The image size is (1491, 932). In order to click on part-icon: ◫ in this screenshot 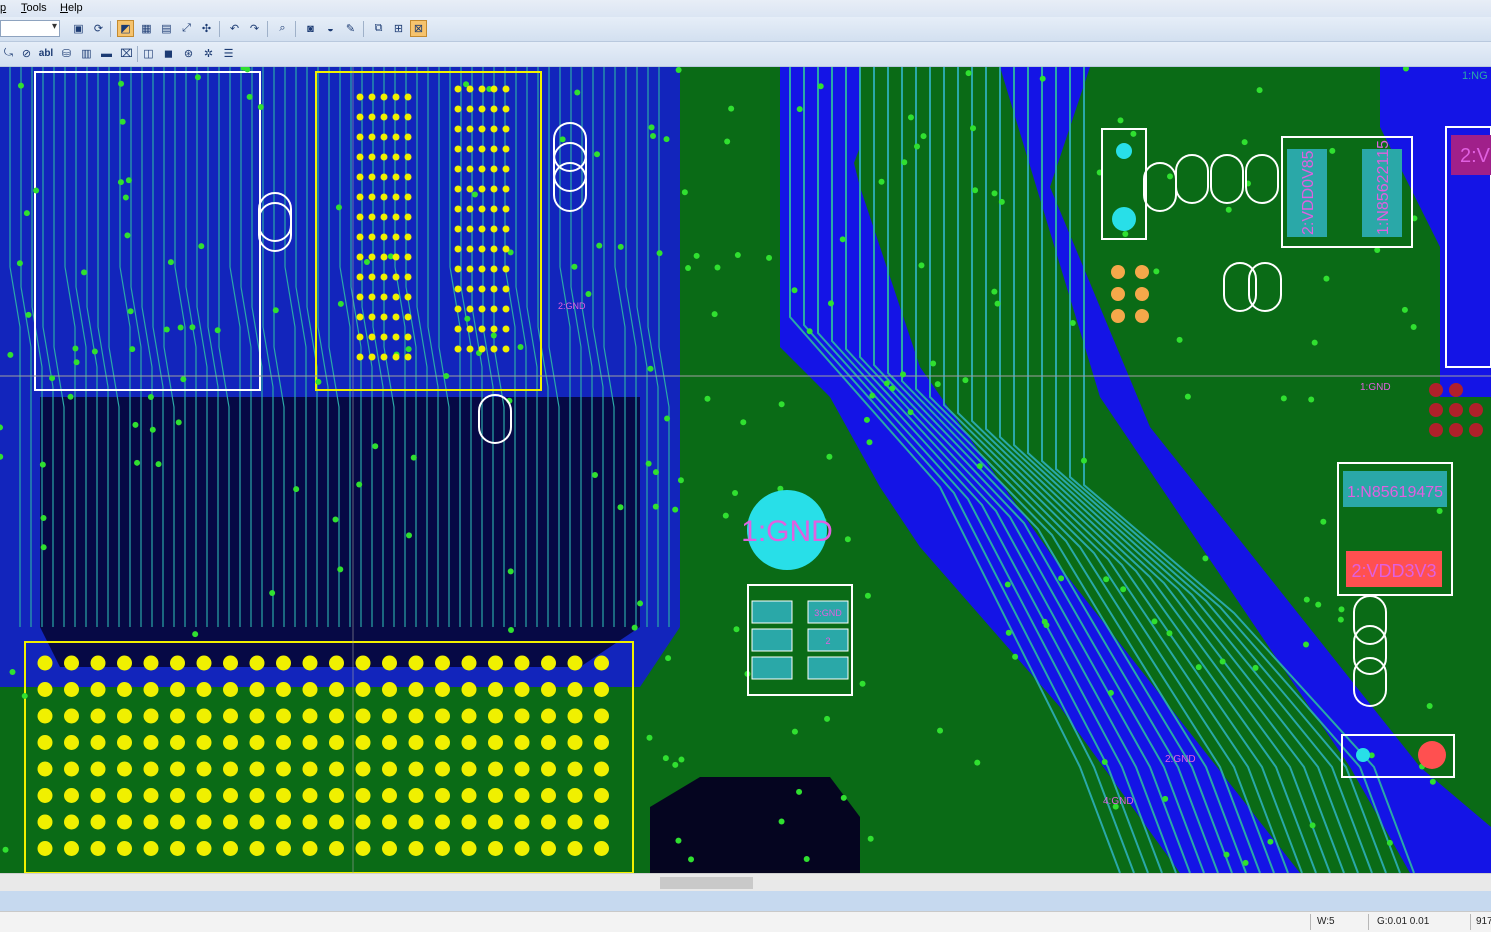, I will do `click(148, 53)`.